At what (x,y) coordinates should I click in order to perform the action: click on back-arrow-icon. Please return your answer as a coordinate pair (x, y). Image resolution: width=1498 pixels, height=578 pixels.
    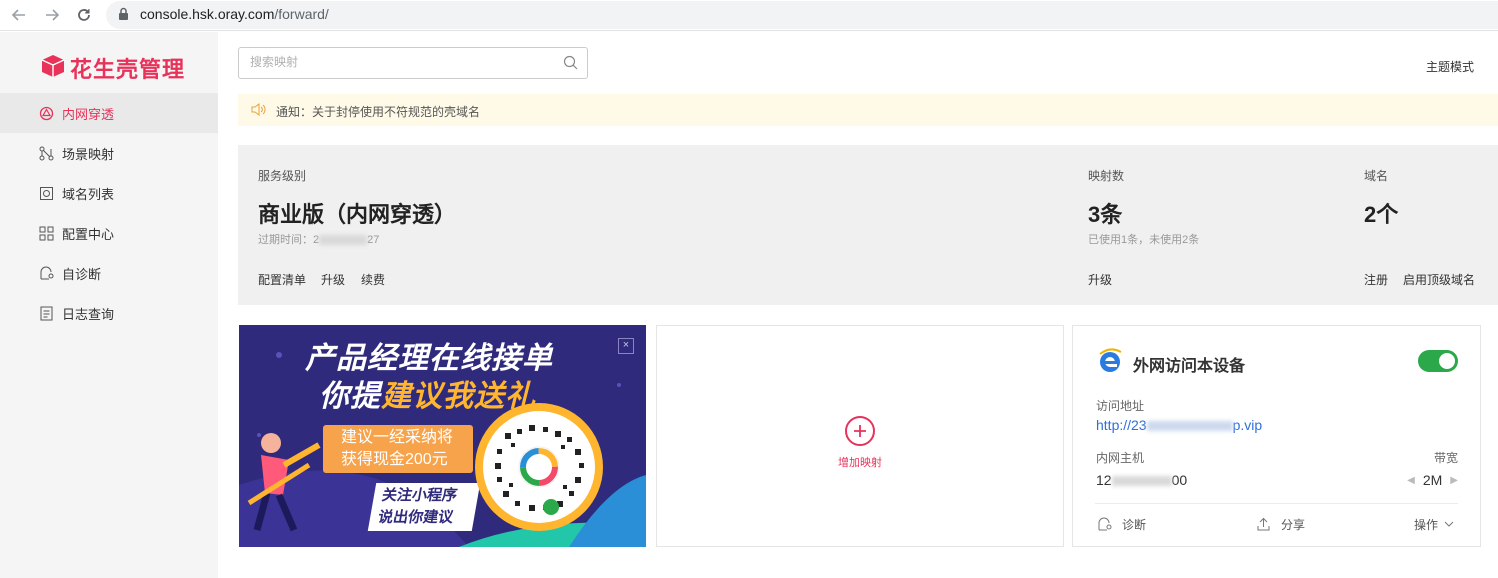
    Looking at the image, I should click on (19, 15).